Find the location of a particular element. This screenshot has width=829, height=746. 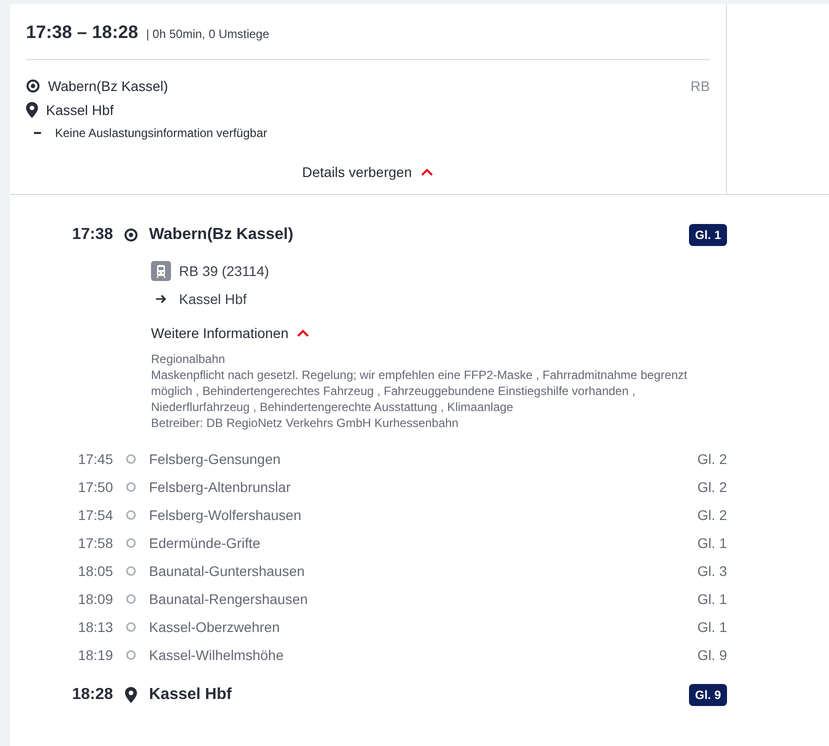

station-name: Felsberg-Altenbrunslar is located at coordinates (220, 487).